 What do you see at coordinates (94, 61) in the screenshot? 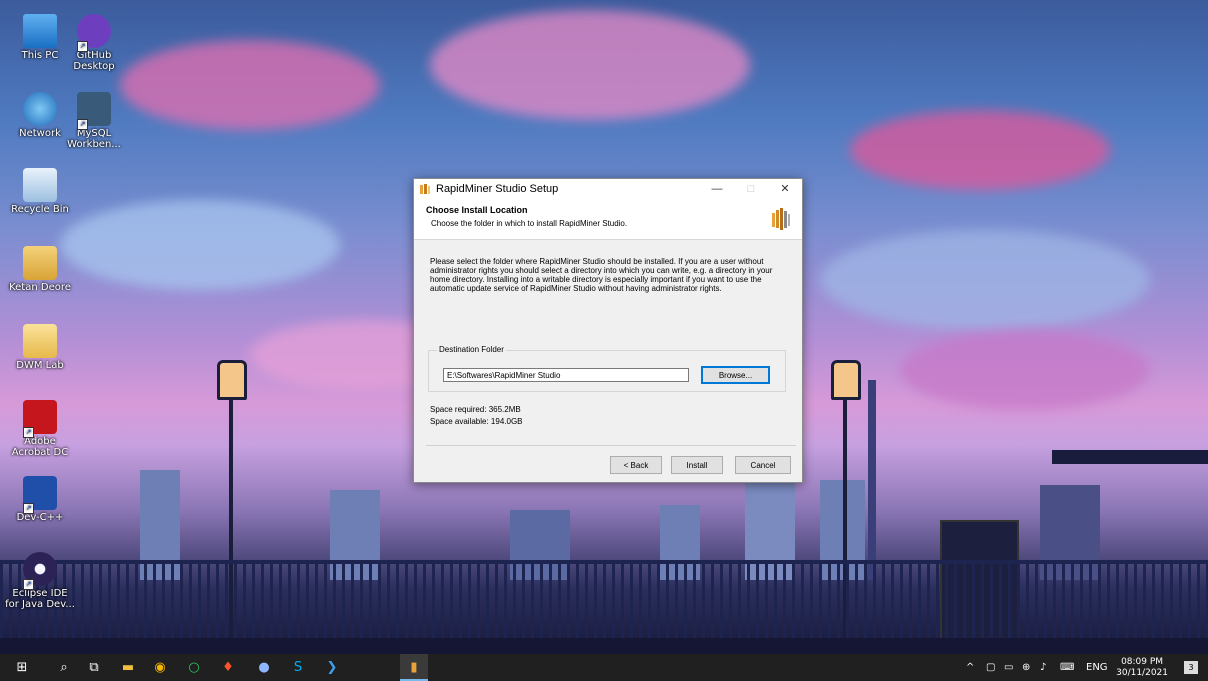
I see `desktop-icon-label: GitHub Desktop` at bounding box center [94, 61].